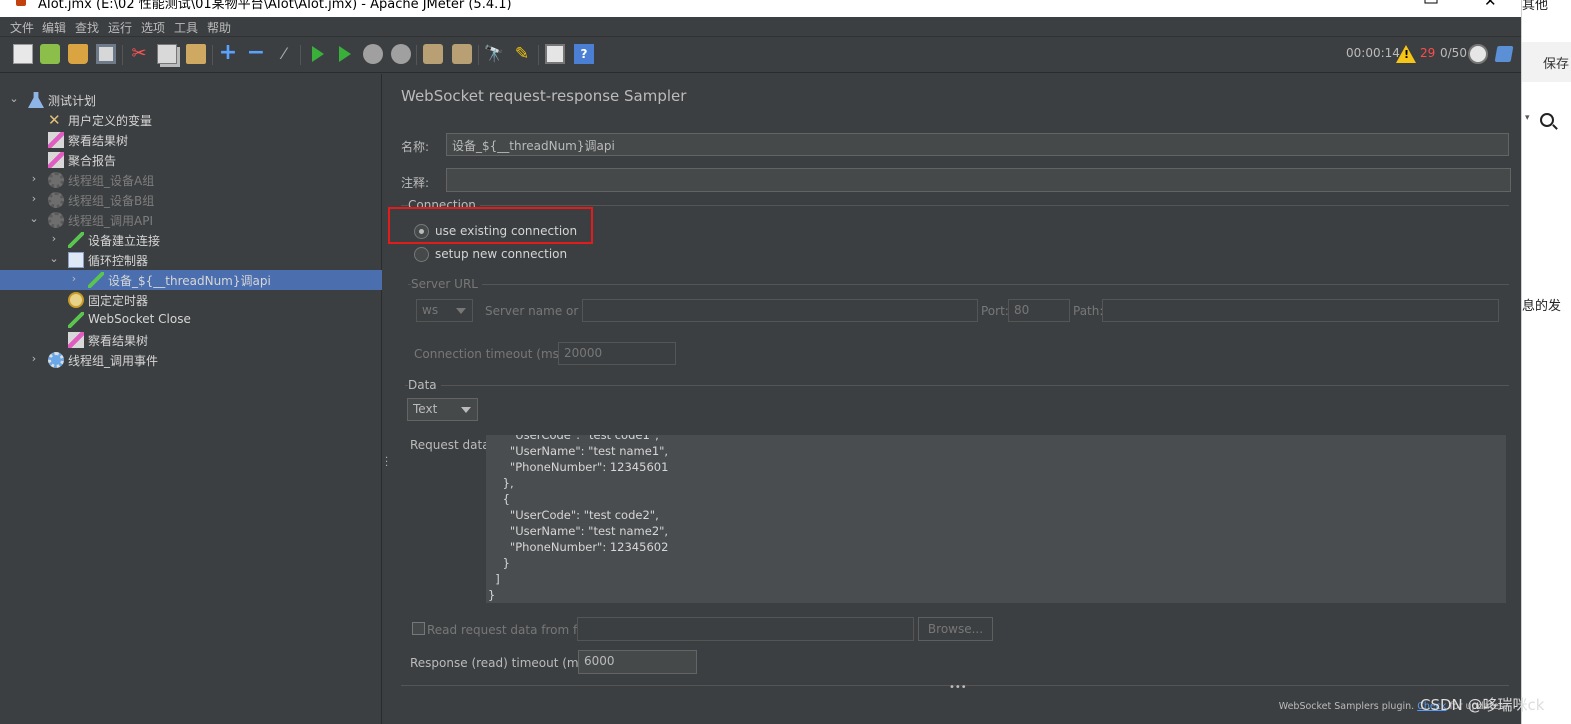 The image size is (1571, 724). Describe the element at coordinates (196, 54) in the screenshot. I see `paste-icon` at that location.